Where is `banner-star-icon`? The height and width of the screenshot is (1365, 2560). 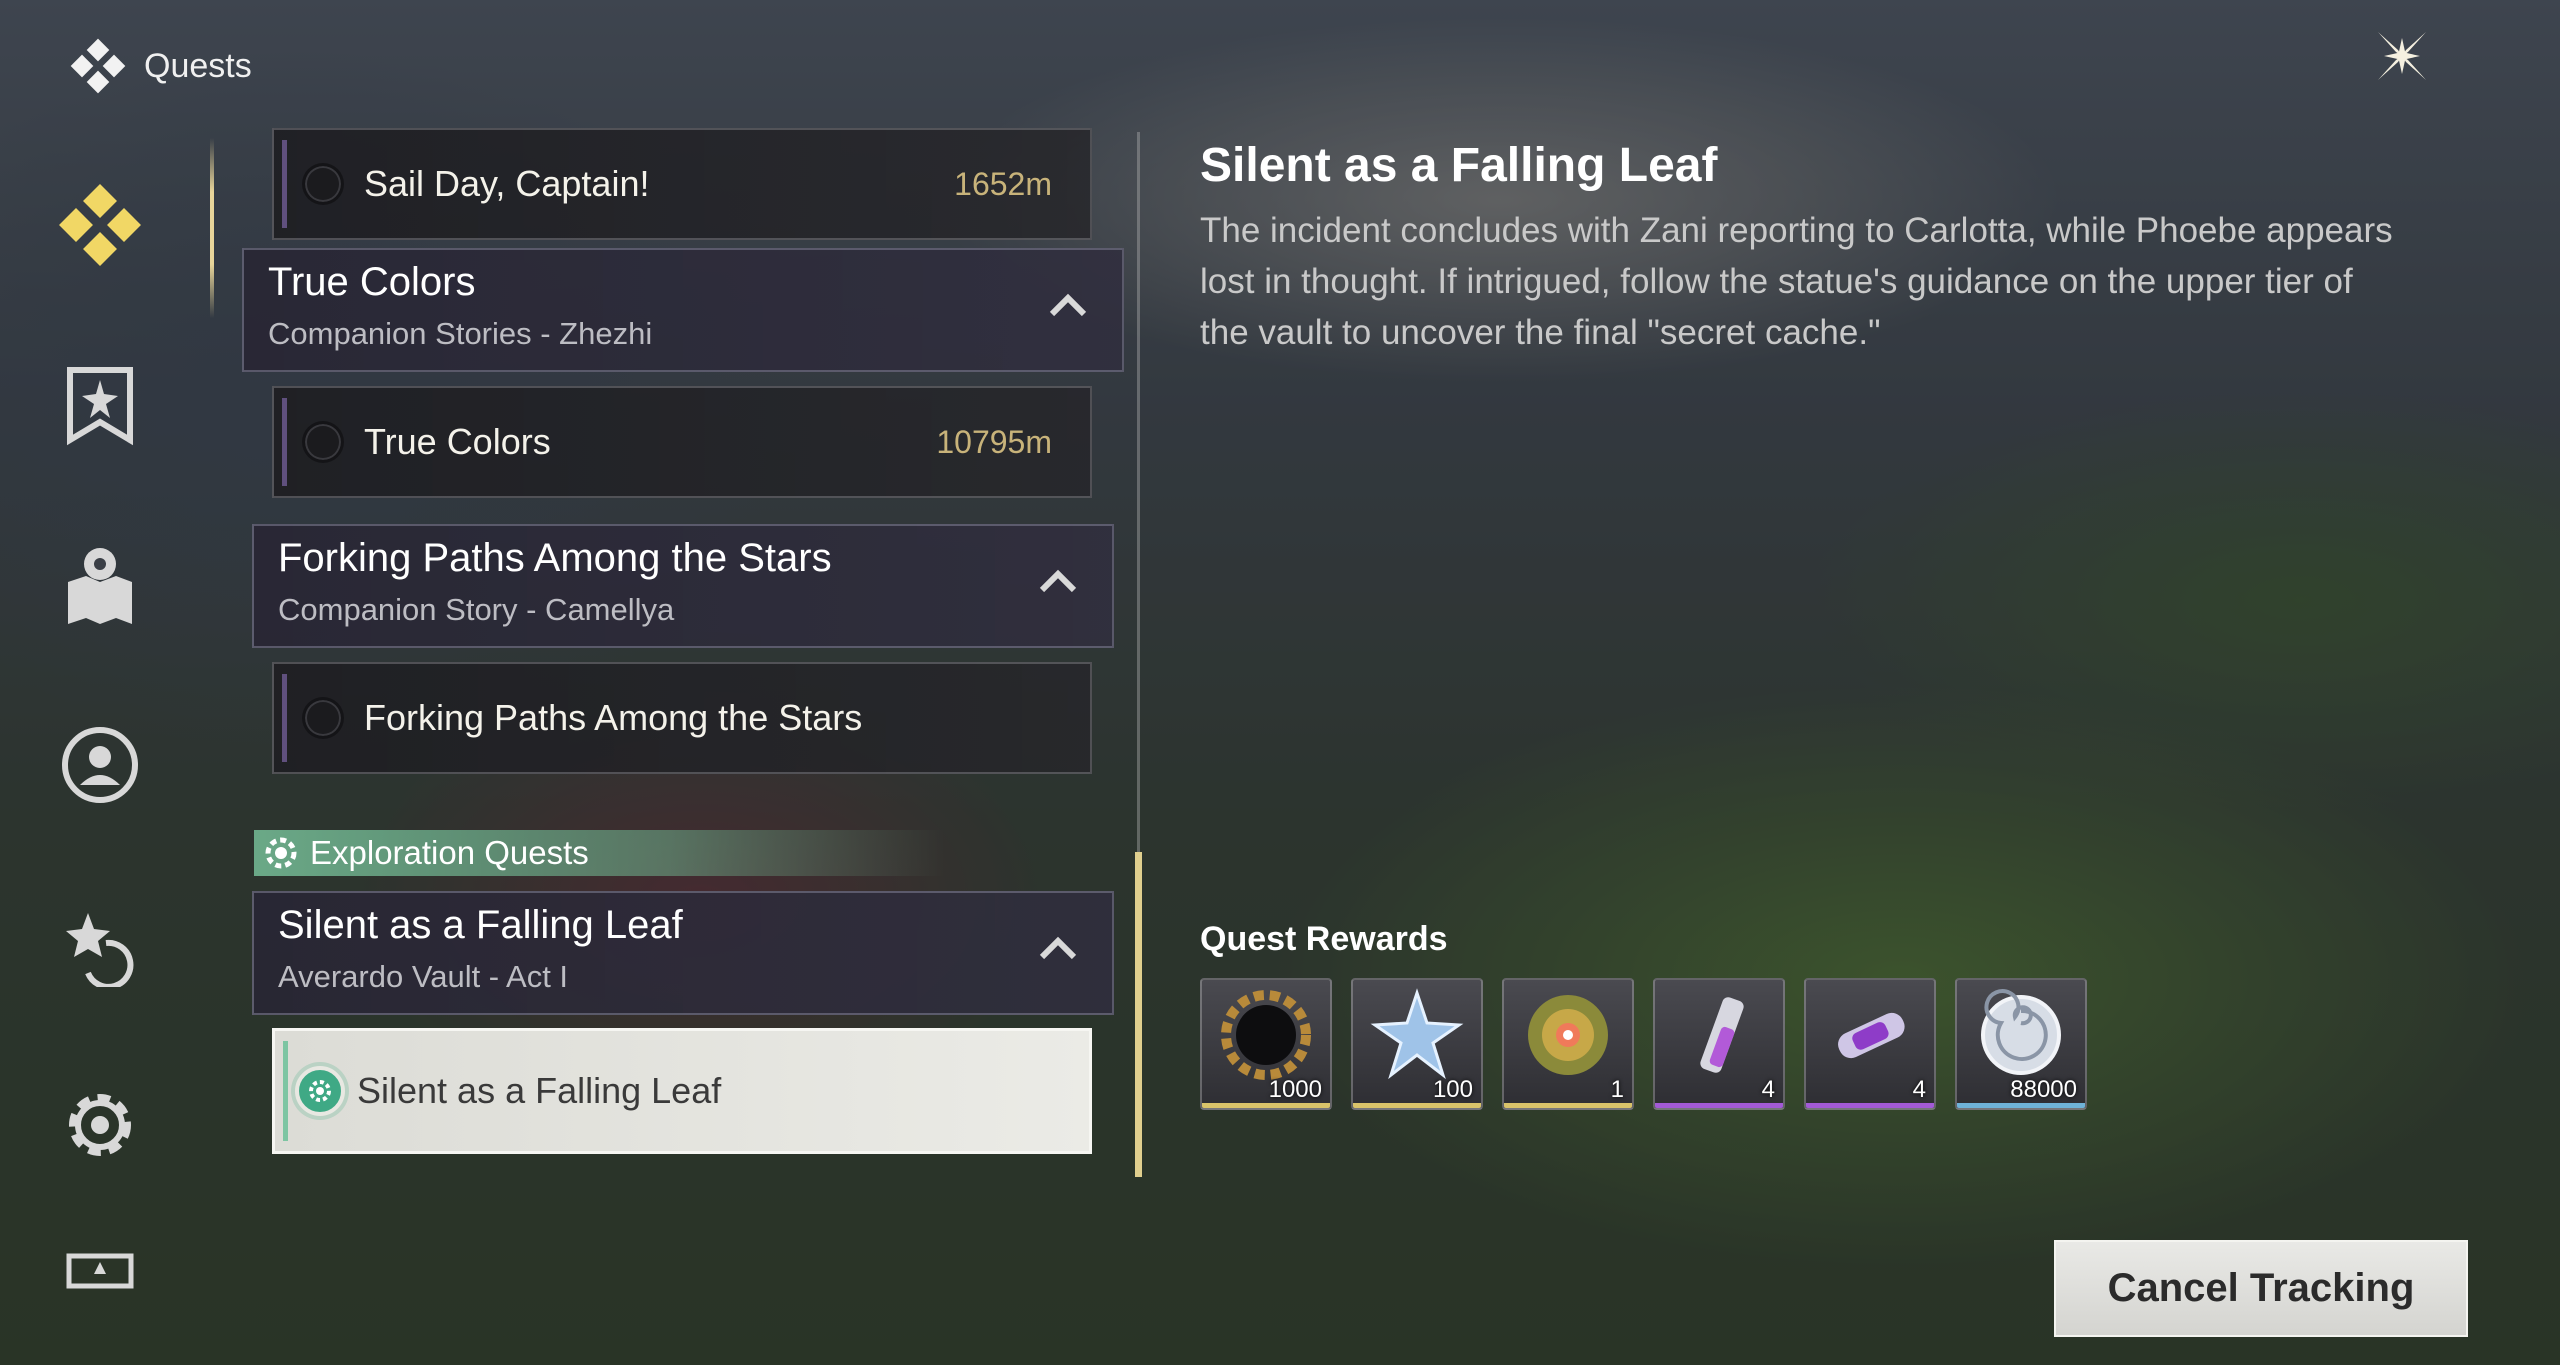
banner-star-icon is located at coordinates (100, 406).